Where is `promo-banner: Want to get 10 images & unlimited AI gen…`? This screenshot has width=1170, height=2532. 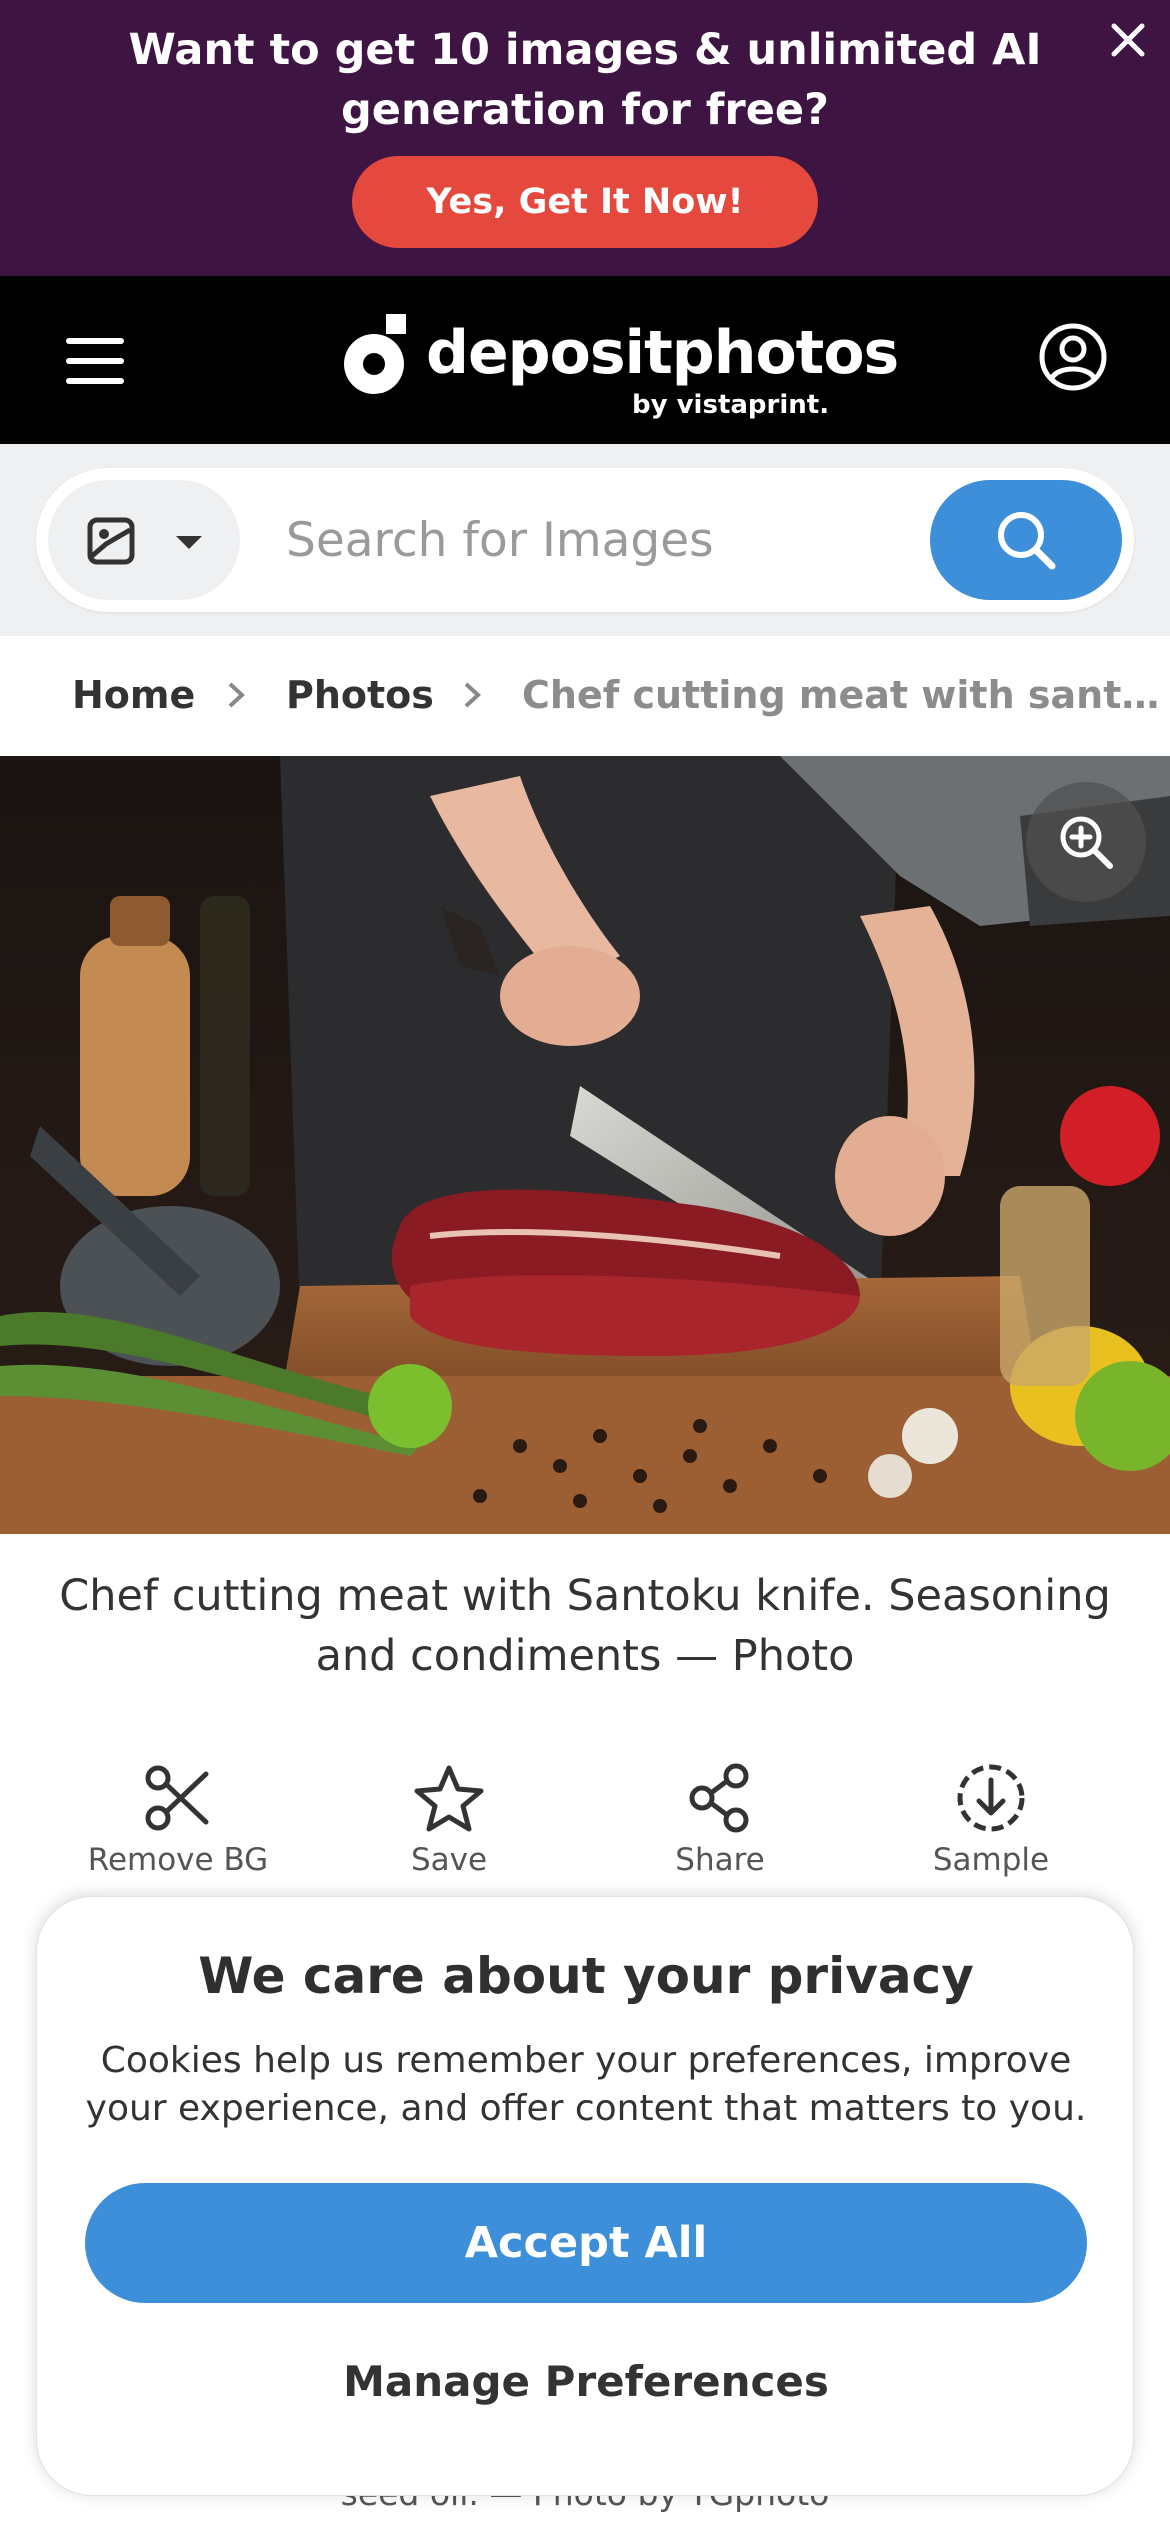 promo-banner: Want to get 10 images & unlimited AI gen… is located at coordinates (585, 138).